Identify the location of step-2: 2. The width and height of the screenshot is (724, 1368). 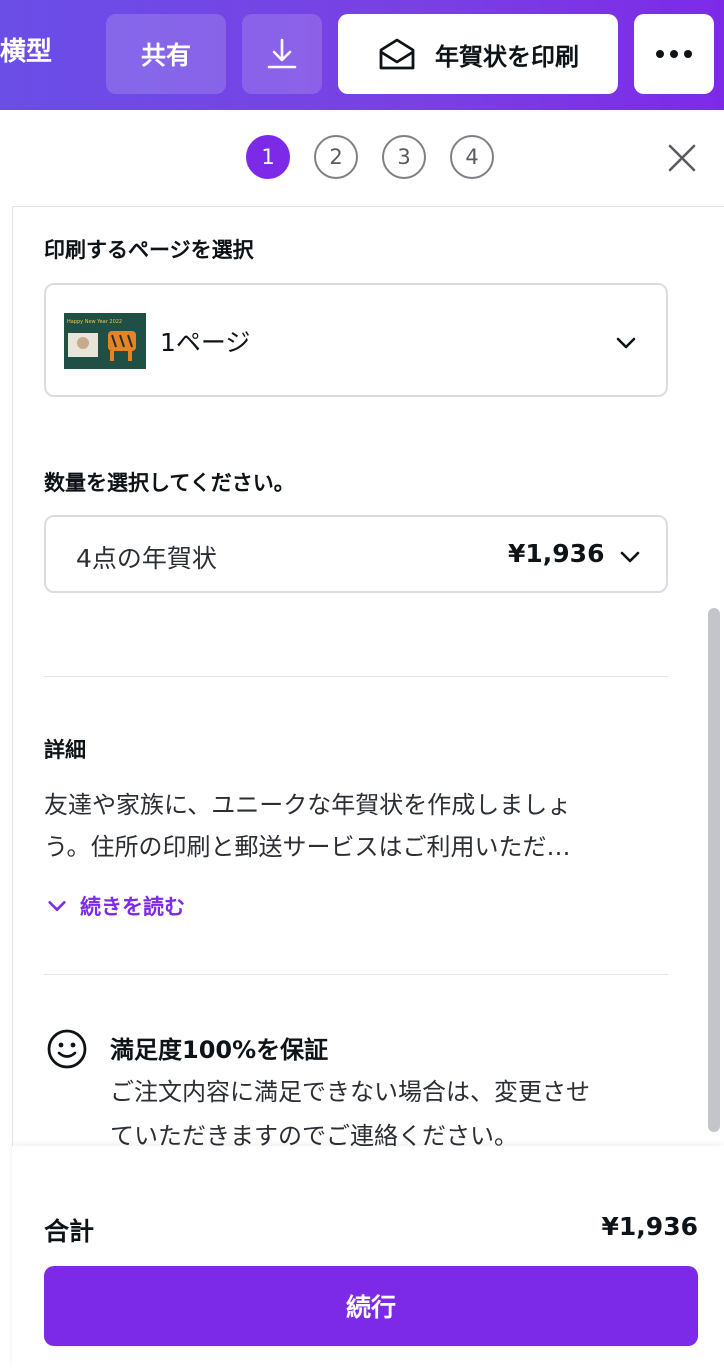
(336, 157).